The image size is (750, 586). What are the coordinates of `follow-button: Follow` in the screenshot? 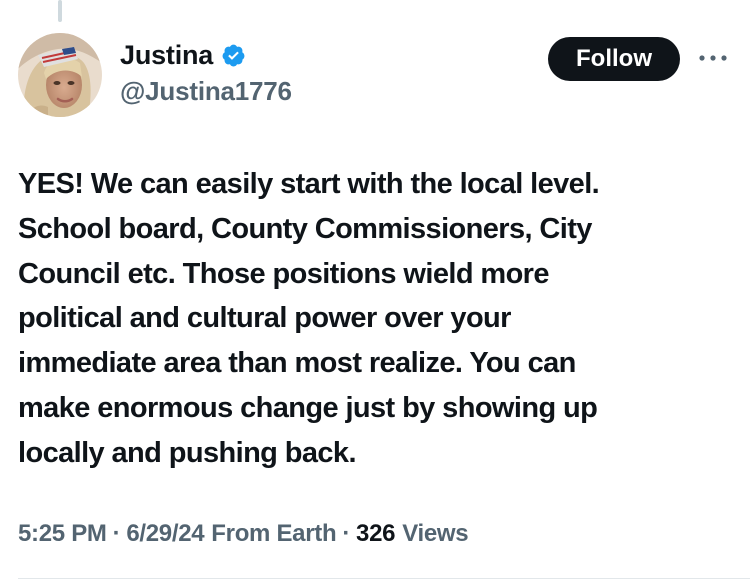 It's located at (614, 59).